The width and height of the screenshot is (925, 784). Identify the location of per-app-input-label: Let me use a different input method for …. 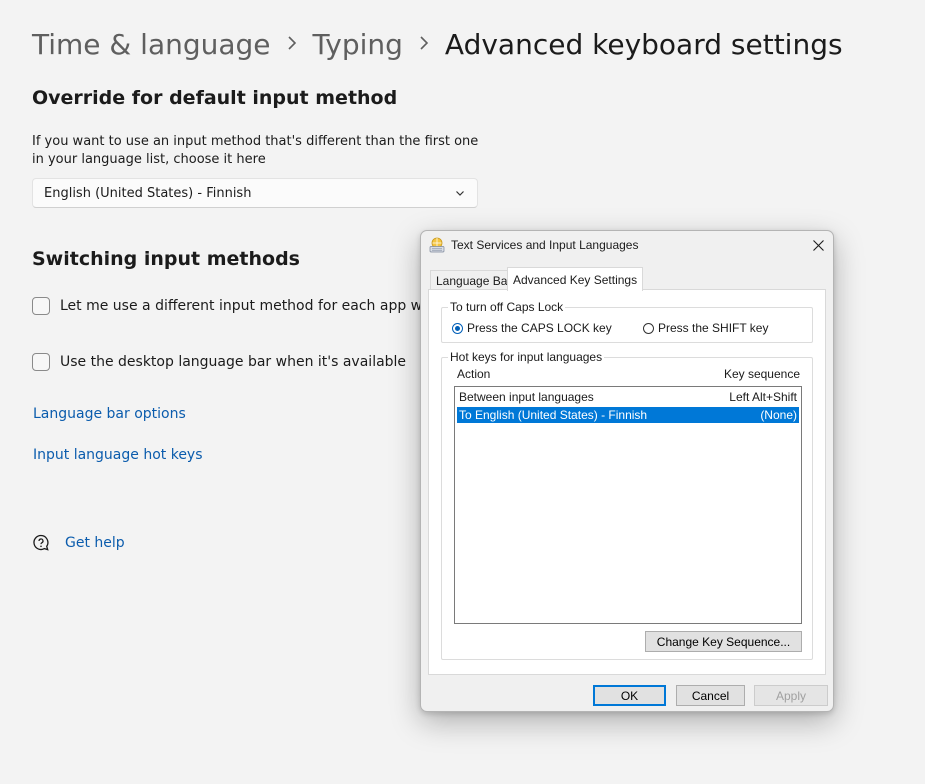
(262, 306).